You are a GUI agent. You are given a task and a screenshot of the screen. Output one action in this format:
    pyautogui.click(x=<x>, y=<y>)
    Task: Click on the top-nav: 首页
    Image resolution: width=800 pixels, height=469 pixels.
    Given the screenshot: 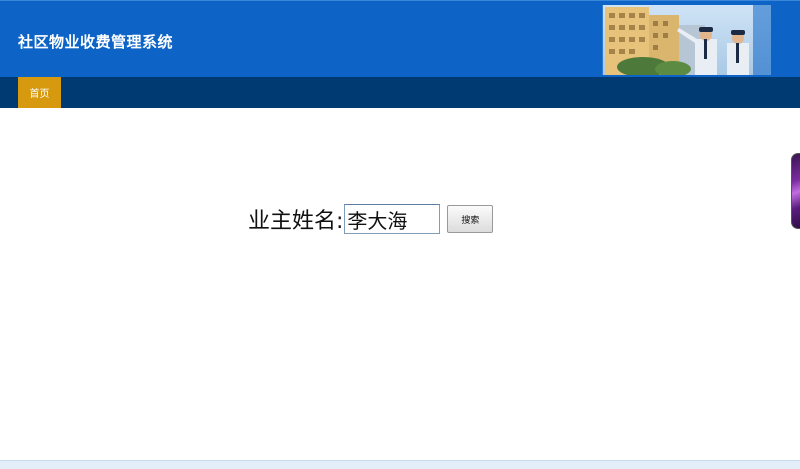 What is the action you would take?
    pyautogui.click(x=400, y=92)
    